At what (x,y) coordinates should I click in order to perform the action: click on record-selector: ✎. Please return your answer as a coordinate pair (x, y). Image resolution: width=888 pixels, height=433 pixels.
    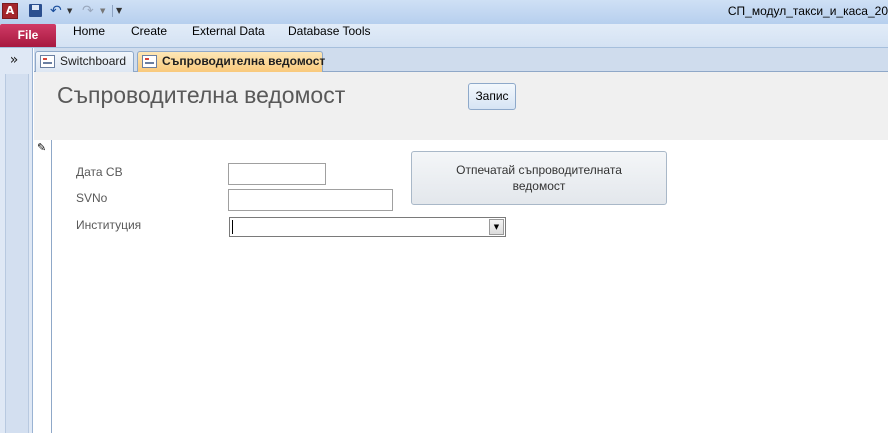
    Looking at the image, I should click on (43, 286).